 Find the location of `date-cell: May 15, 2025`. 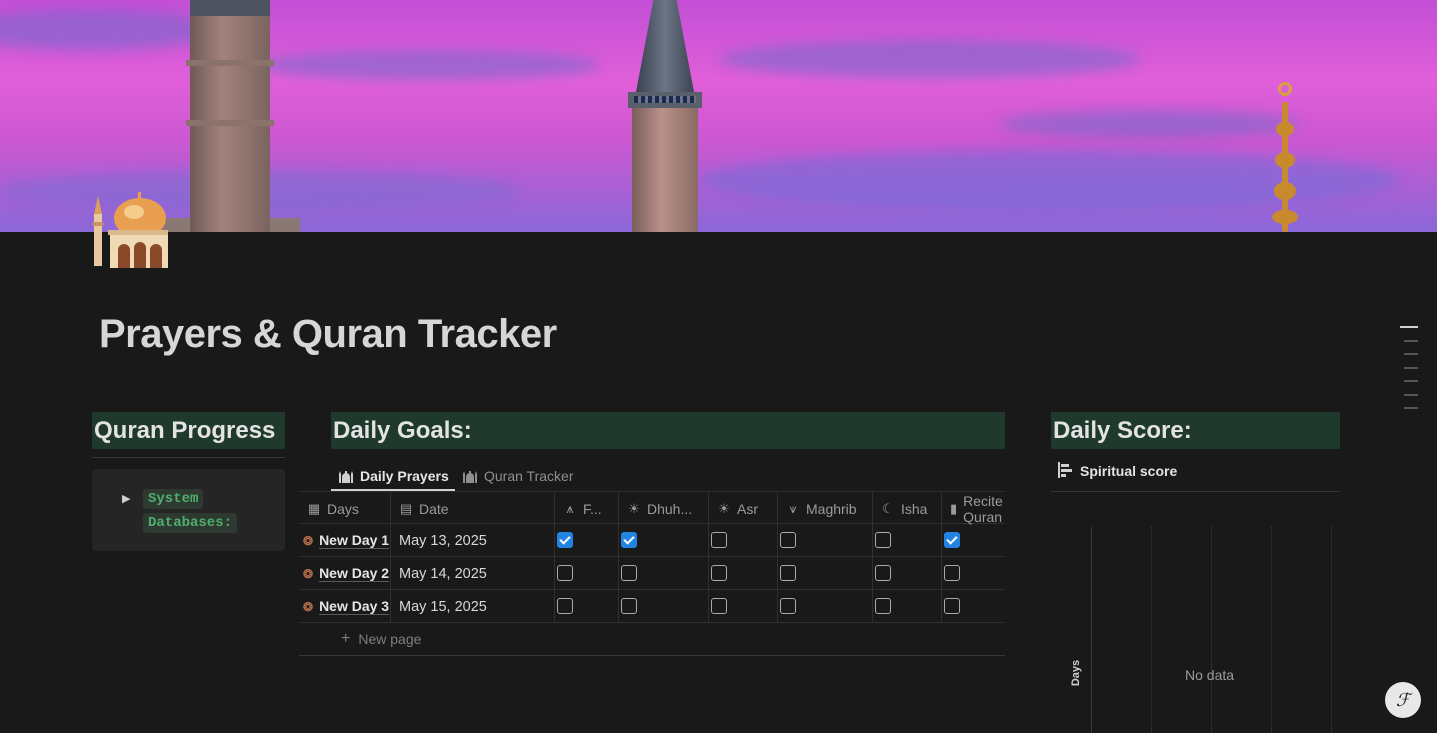

date-cell: May 15, 2025 is located at coordinates (473, 606).